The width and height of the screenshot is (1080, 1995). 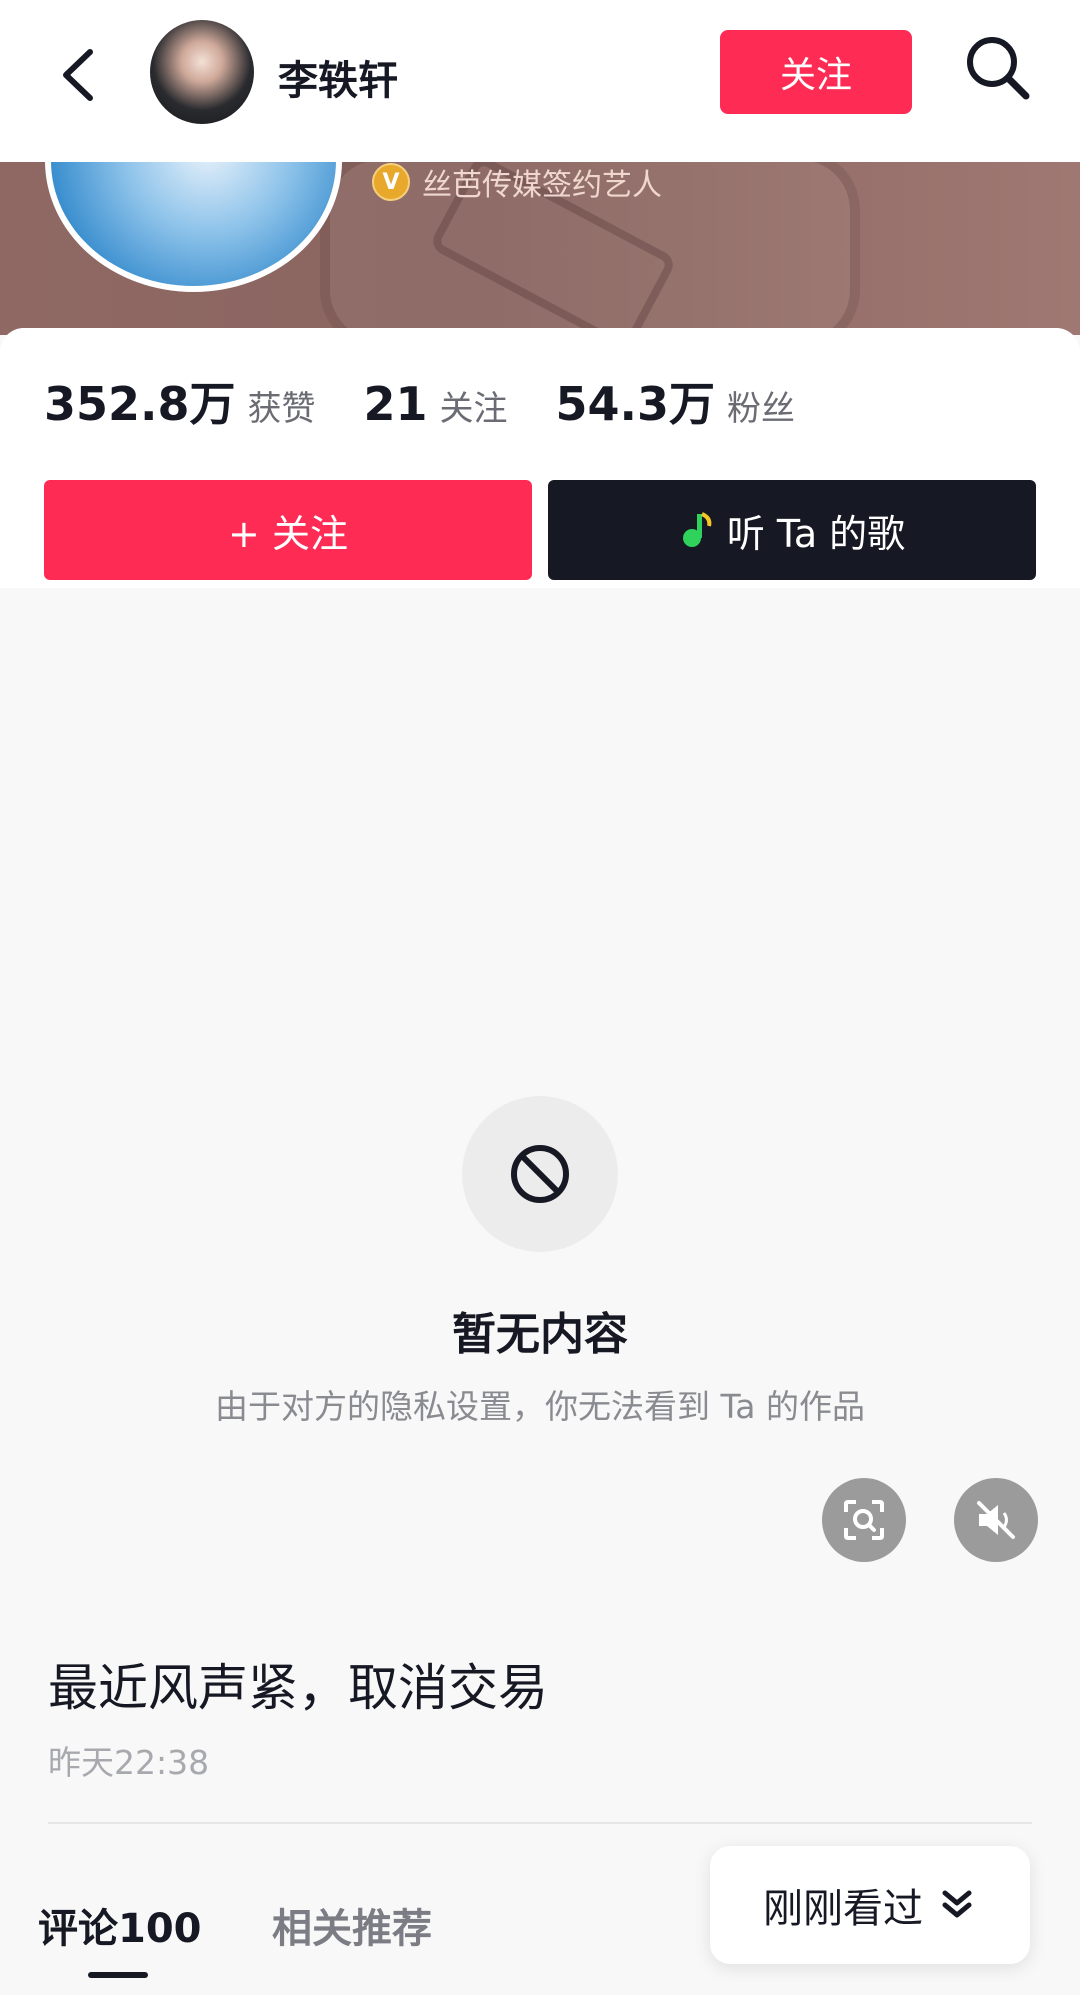 I want to click on music-note-icon, so click(x=696, y=530).